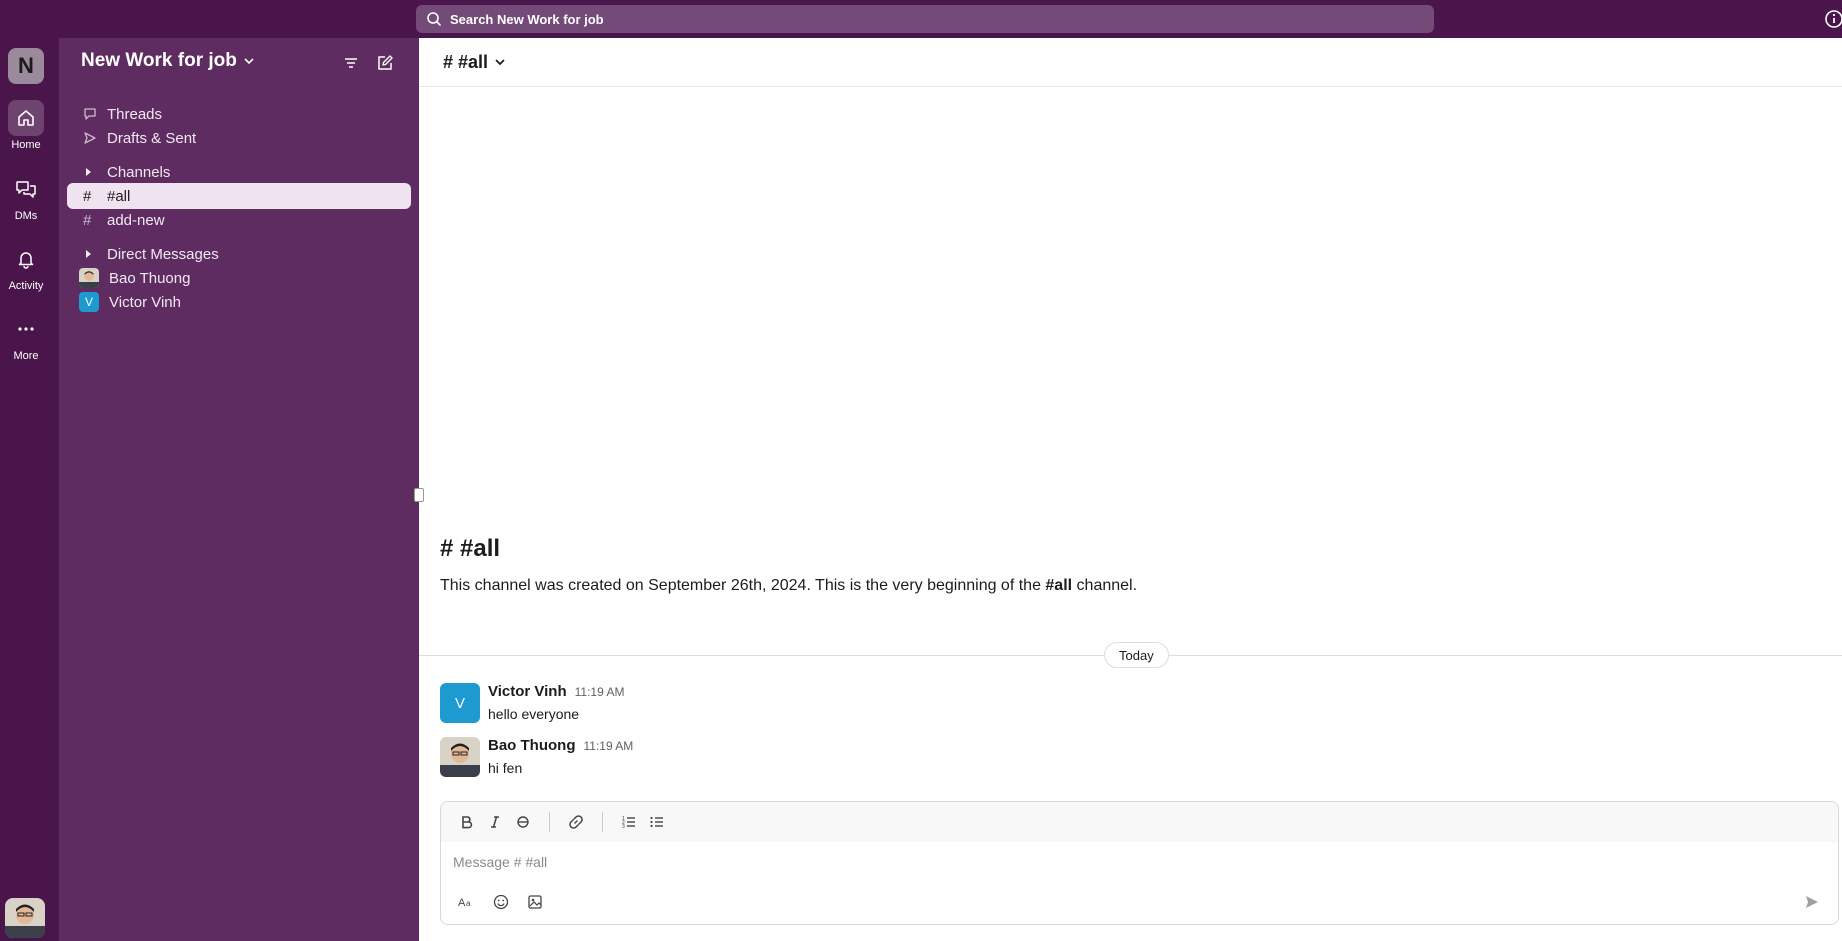 Image resolution: width=1842 pixels, height=941 pixels. Describe the element at coordinates (531, 745) in the screenshot. I see `message-author: Bao Thuong` at that location.